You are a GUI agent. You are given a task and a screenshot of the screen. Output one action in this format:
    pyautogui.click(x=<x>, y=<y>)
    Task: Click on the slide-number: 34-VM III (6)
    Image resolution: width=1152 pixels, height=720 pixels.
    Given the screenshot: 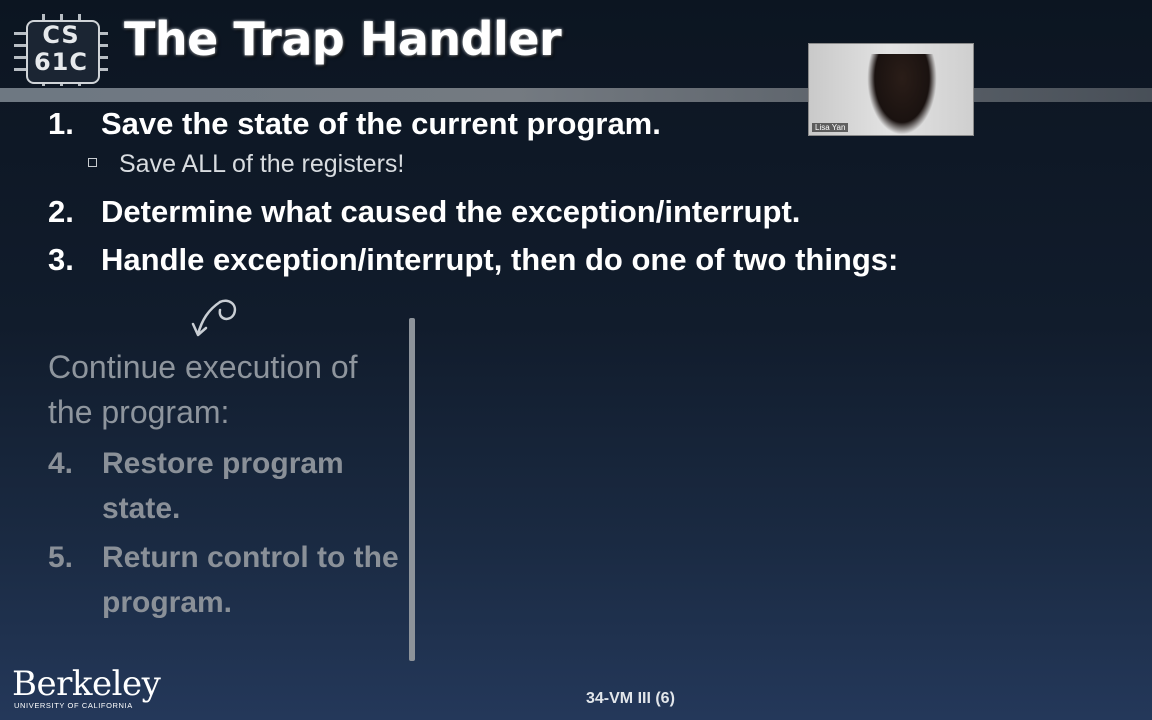 What is the action you would take?
    pyautogui.click(x=630, y=698)
    